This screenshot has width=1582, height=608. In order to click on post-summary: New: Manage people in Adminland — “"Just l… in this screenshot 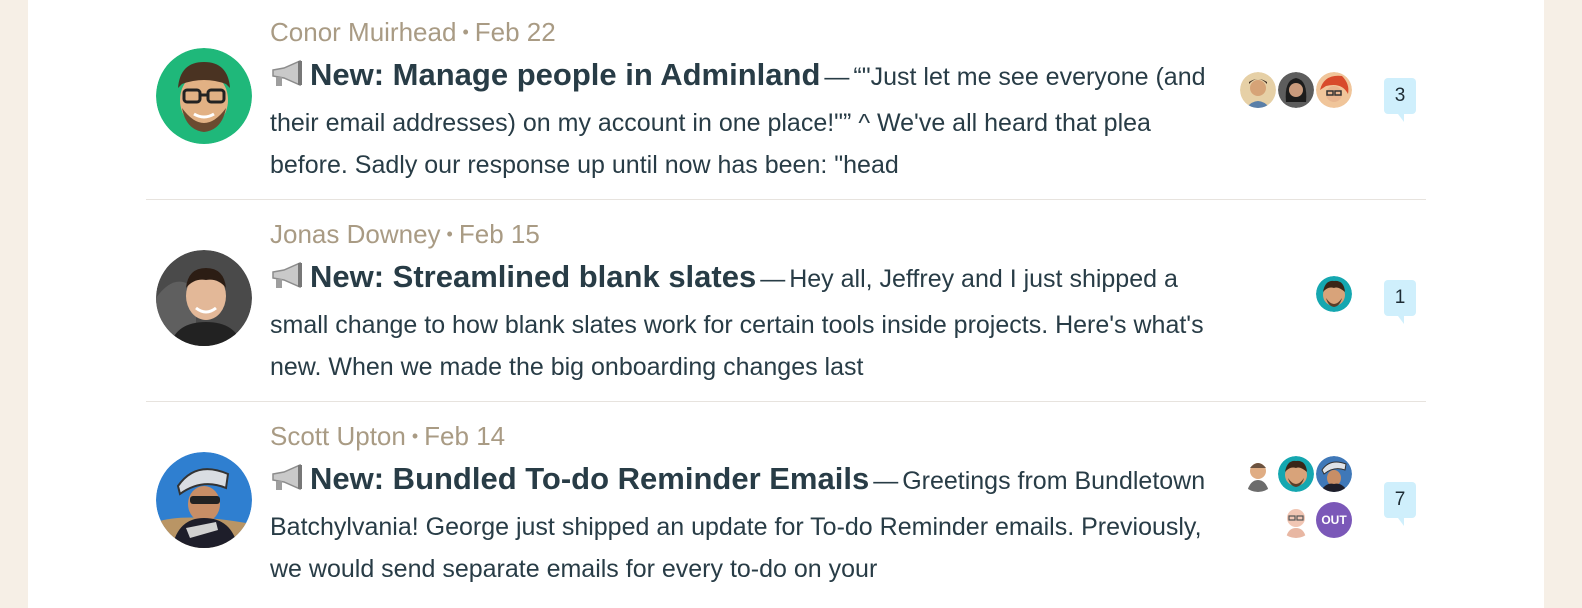, I will do `click(745, 120)`.